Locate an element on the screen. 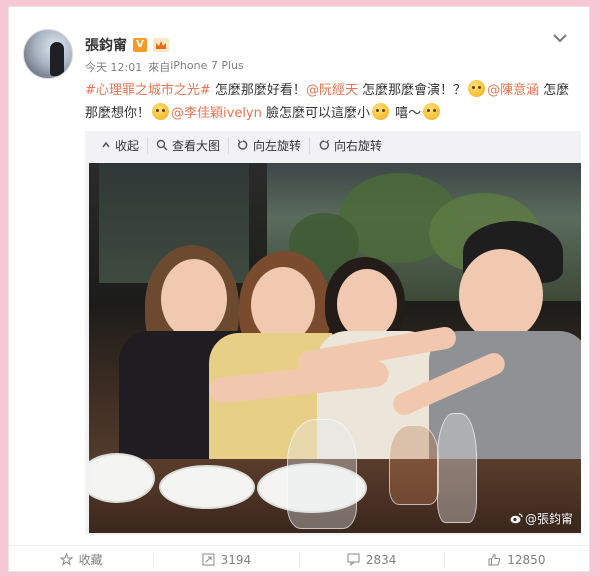 The width and height of the screenshot is (600, 576). repost-count: 3194 is located at coordinates (236, 559).